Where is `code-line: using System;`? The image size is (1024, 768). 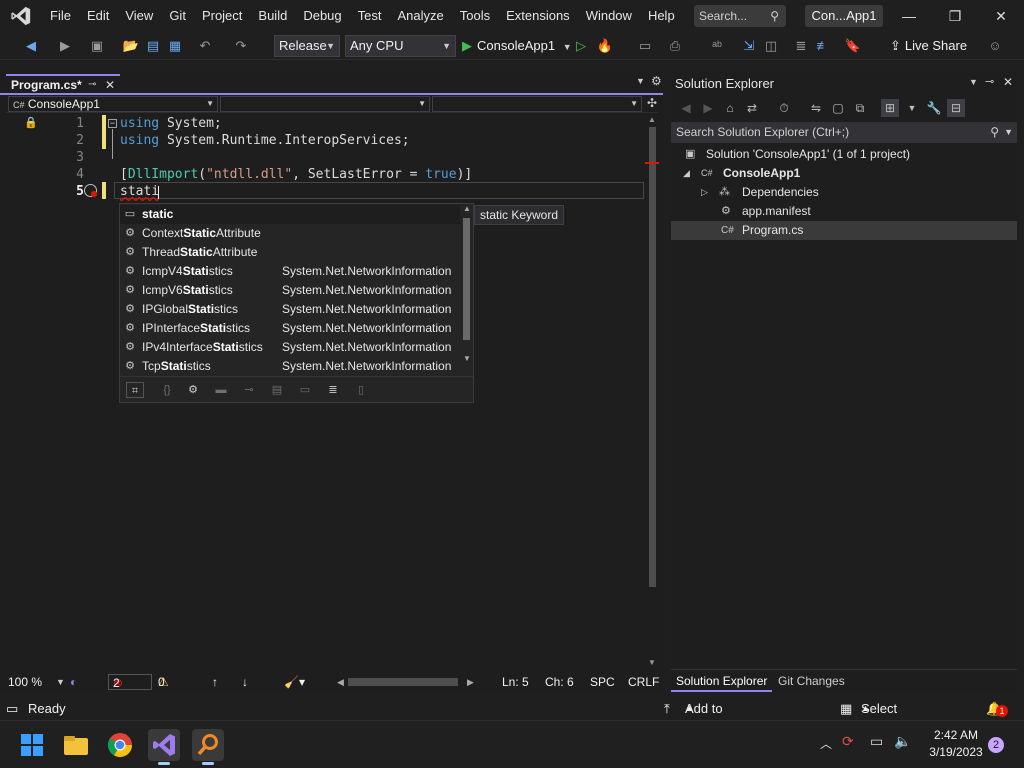 code-line: using System; is located at coordinates (382, 123).